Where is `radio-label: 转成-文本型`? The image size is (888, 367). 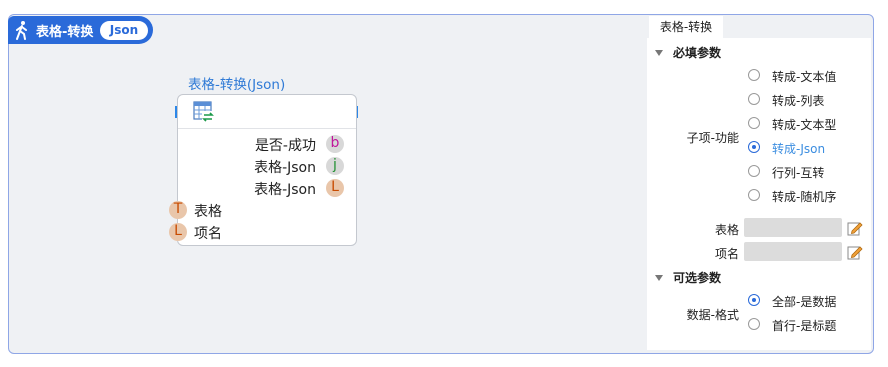 radio-label: 转成-文本型 is located at coordinates (804, 125).